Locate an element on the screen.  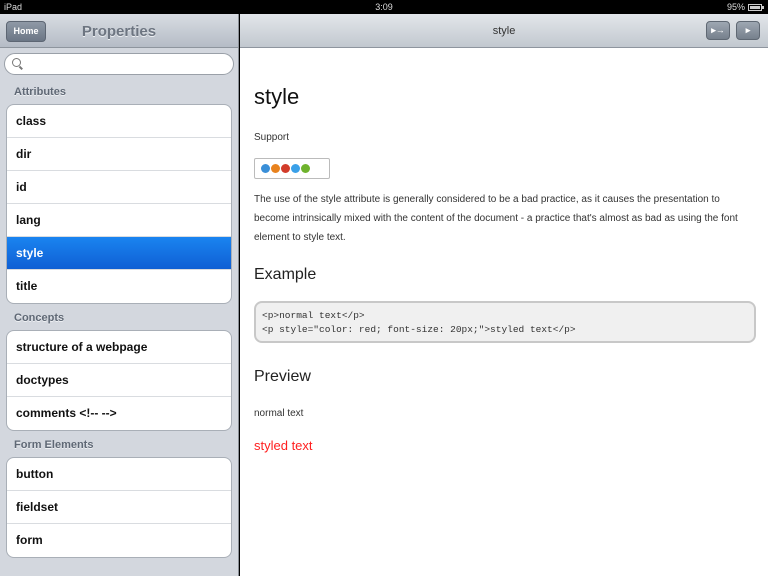
section-header-concepts: Concepts is located at coordinates (39, 318).